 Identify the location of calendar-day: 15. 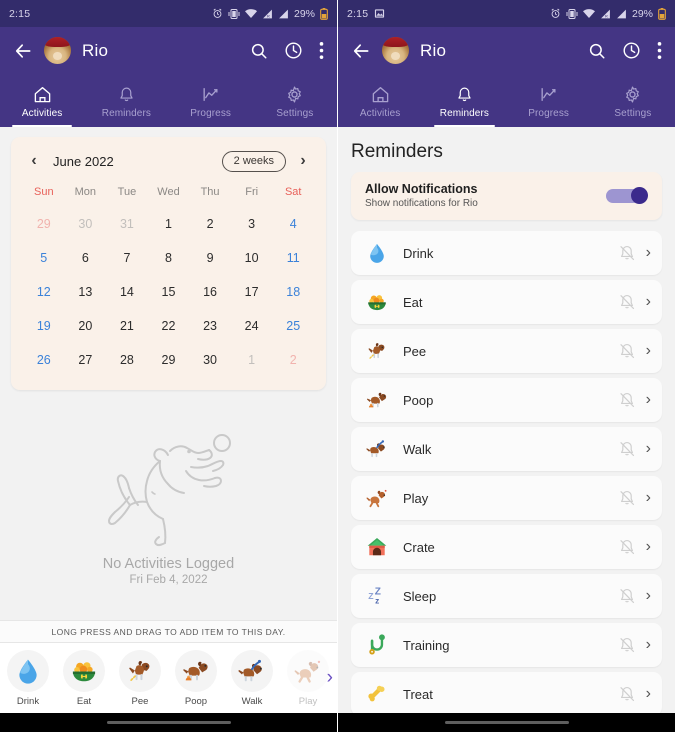
(169, 292).